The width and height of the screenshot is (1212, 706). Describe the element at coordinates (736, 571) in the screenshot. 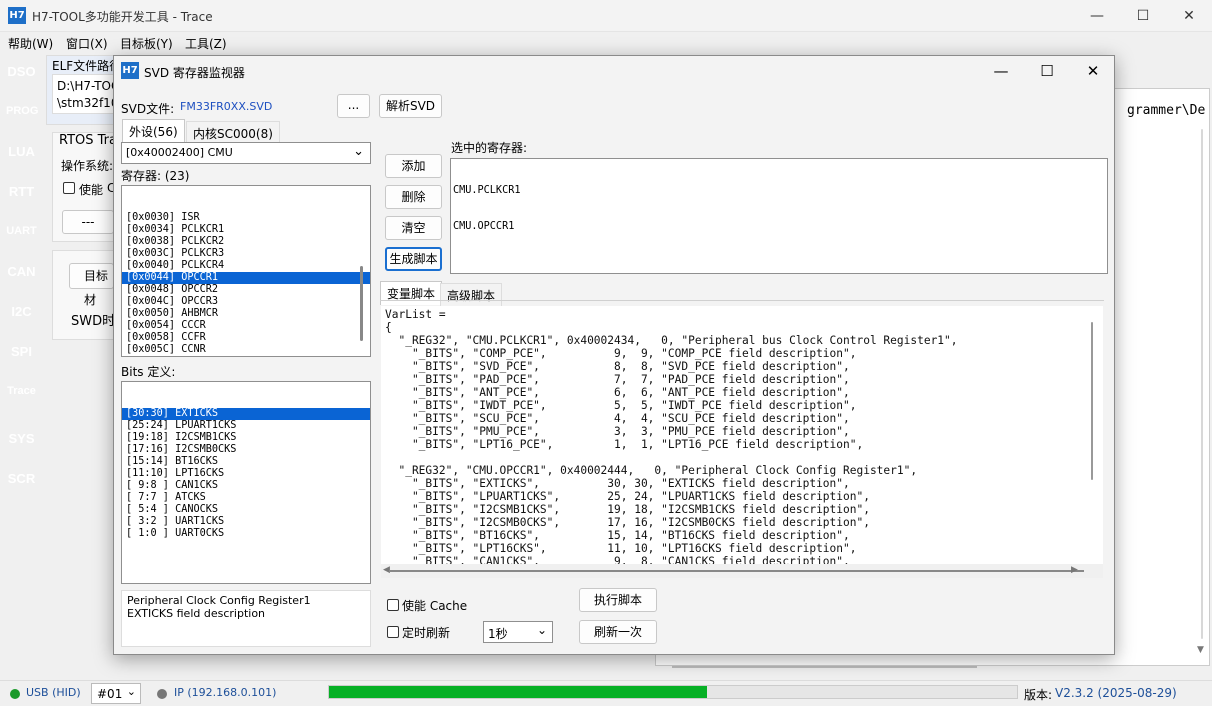

I see `script-hscroll-thumb` at that location.